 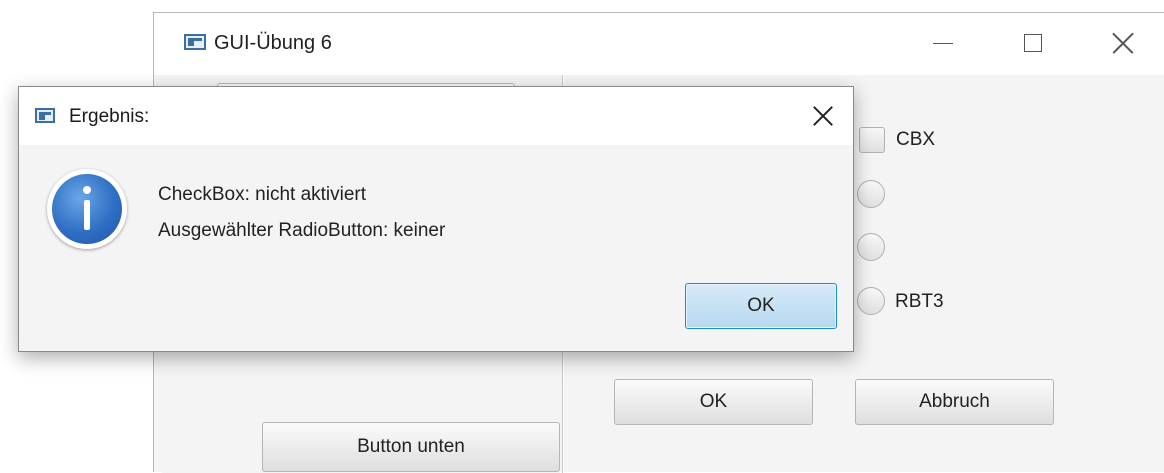 I want to click on dialog-titlebar: Ergebnis:, so click(x=436, y=116).